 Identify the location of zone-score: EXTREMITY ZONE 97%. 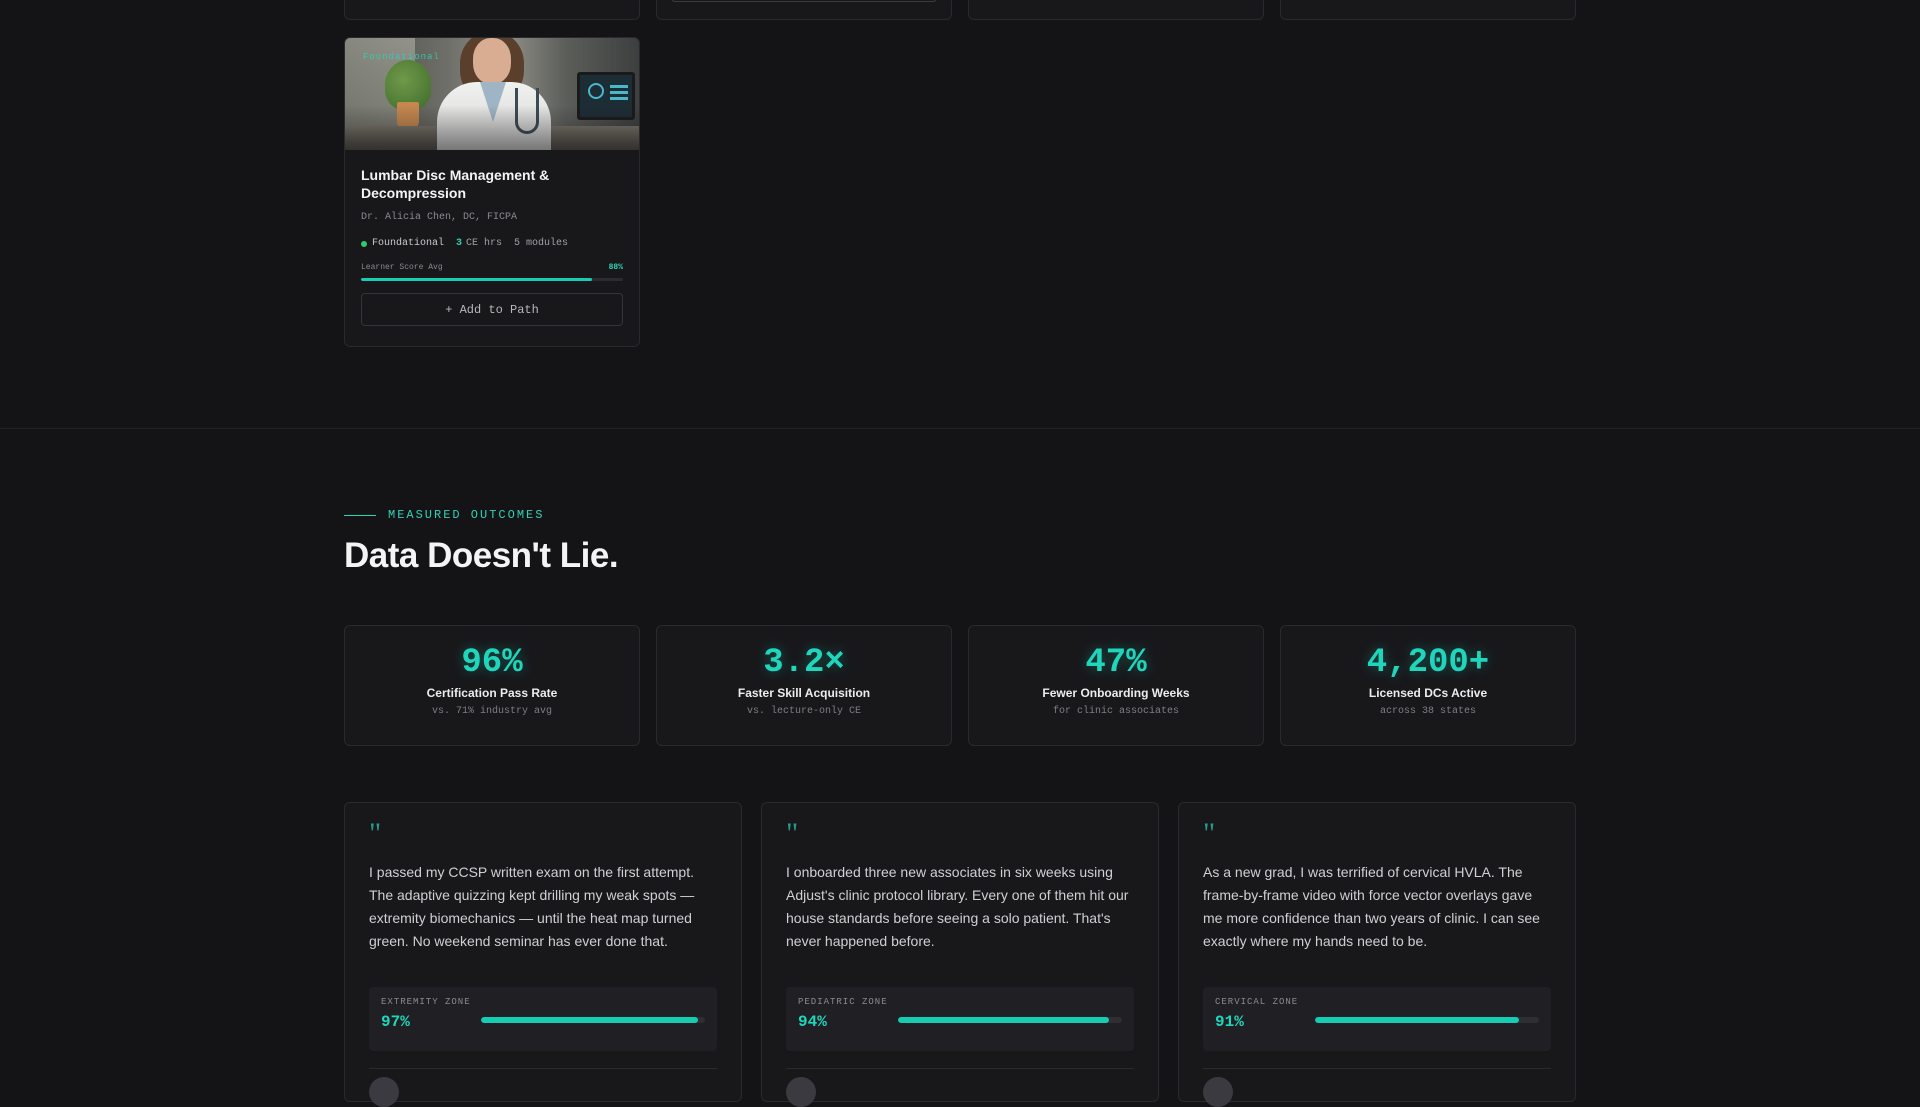
(543, 1019).